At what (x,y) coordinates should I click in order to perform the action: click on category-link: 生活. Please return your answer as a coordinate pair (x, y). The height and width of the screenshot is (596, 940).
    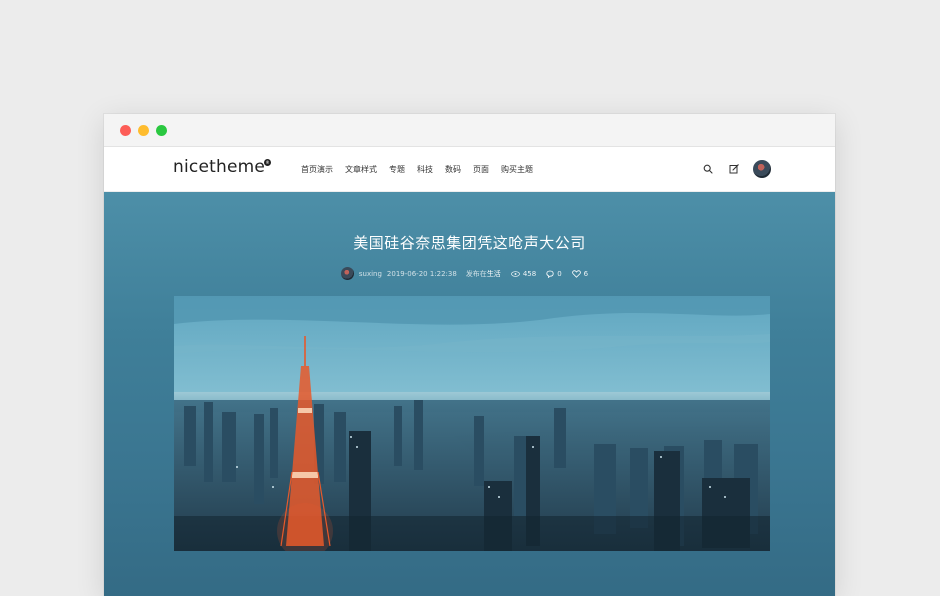
    Looking at the image, I should click on (494, 274).